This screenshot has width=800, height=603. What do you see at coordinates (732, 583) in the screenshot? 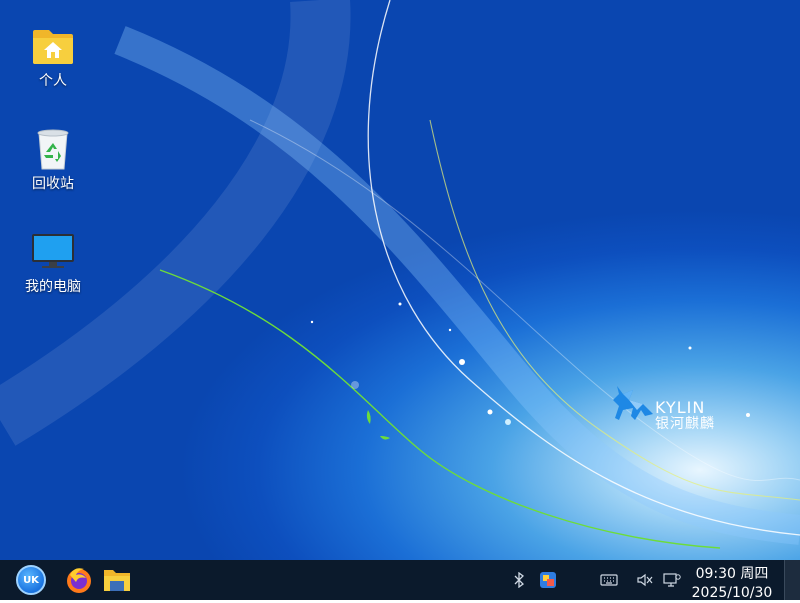
I see `system-clock: 09:30 周四 2025/10/30` at bounding box center [732, 583].